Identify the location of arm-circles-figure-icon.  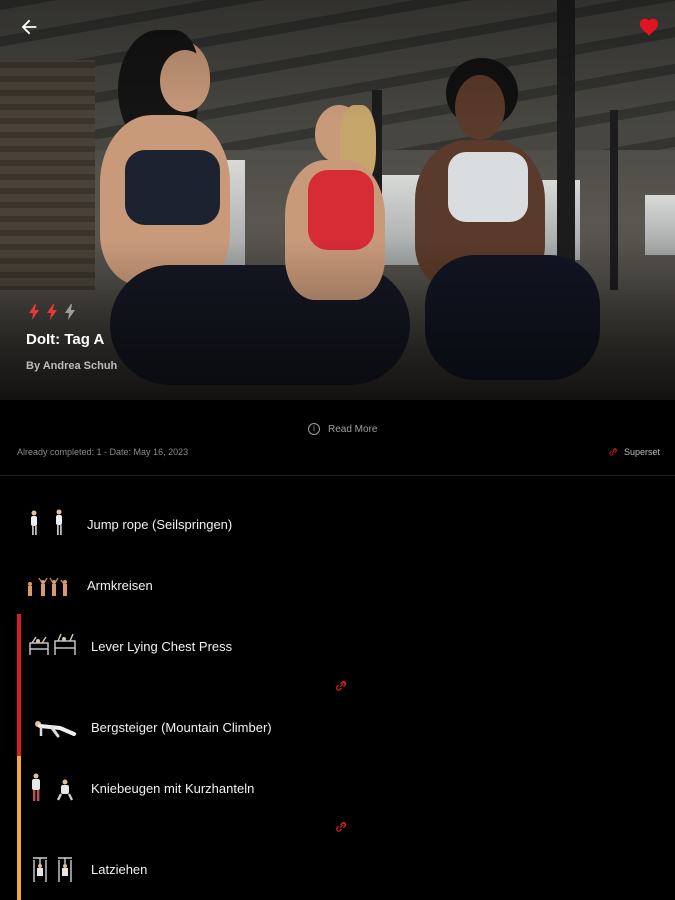
(47, 586).